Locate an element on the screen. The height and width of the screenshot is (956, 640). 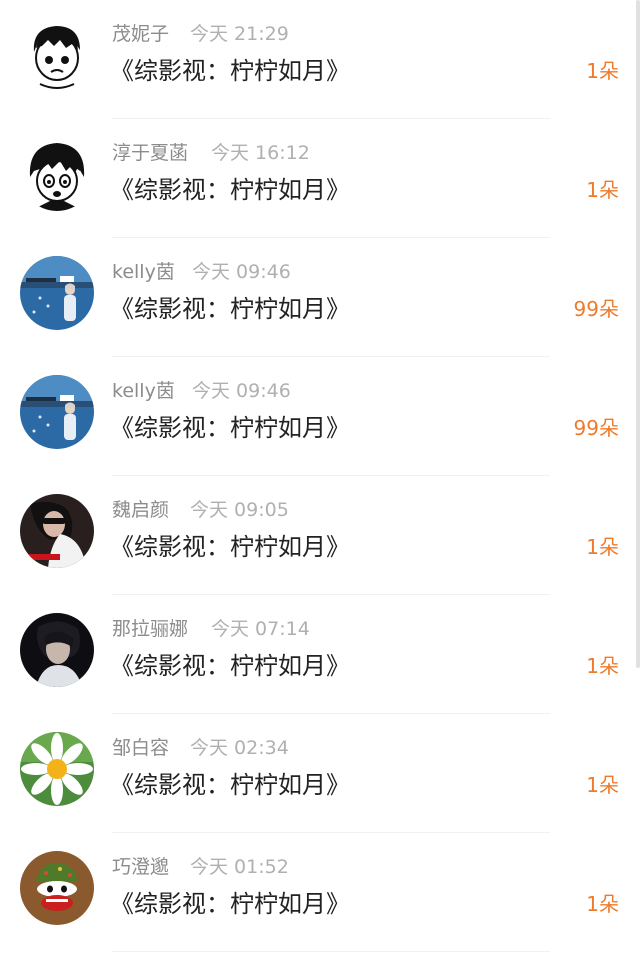
timestamp: 今天 09:05 is located at coordinates (239, 510).